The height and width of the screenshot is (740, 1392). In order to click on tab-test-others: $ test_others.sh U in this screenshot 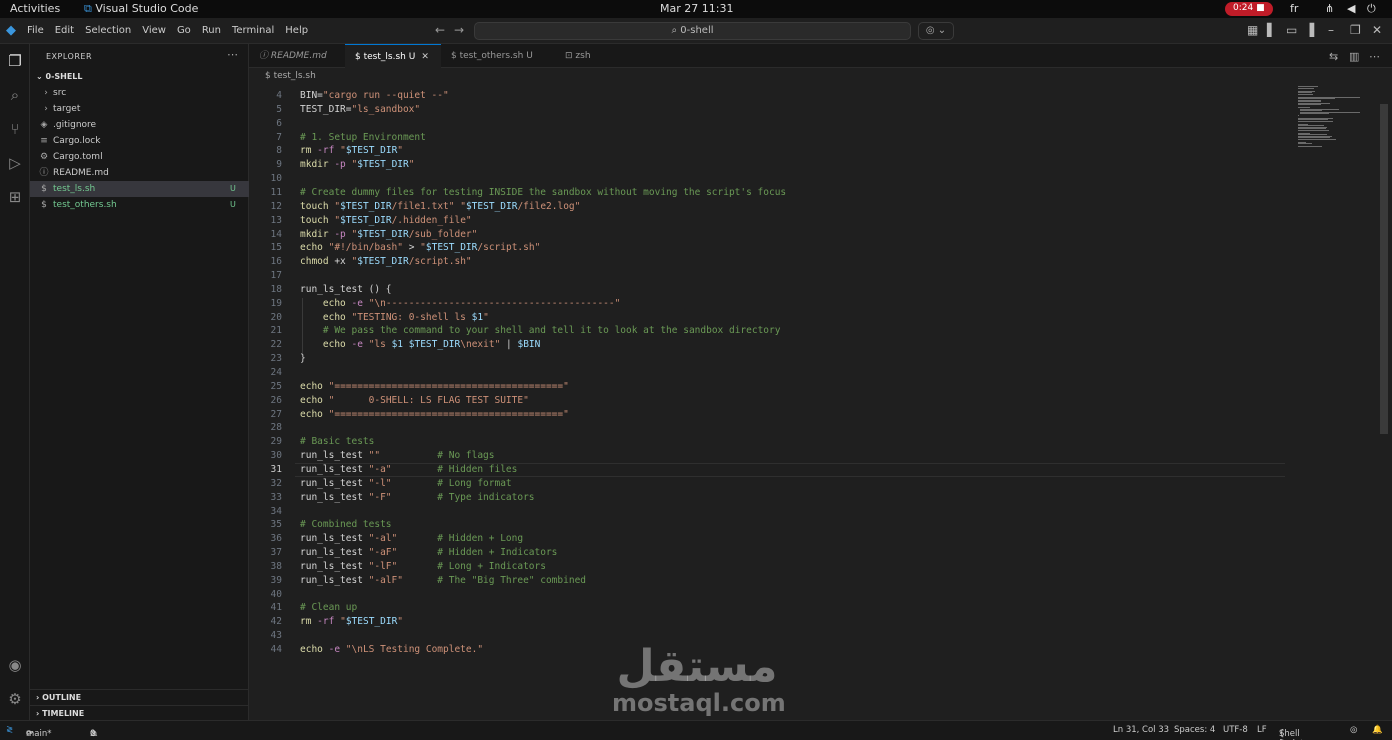, I will do `click(496, 56)`.